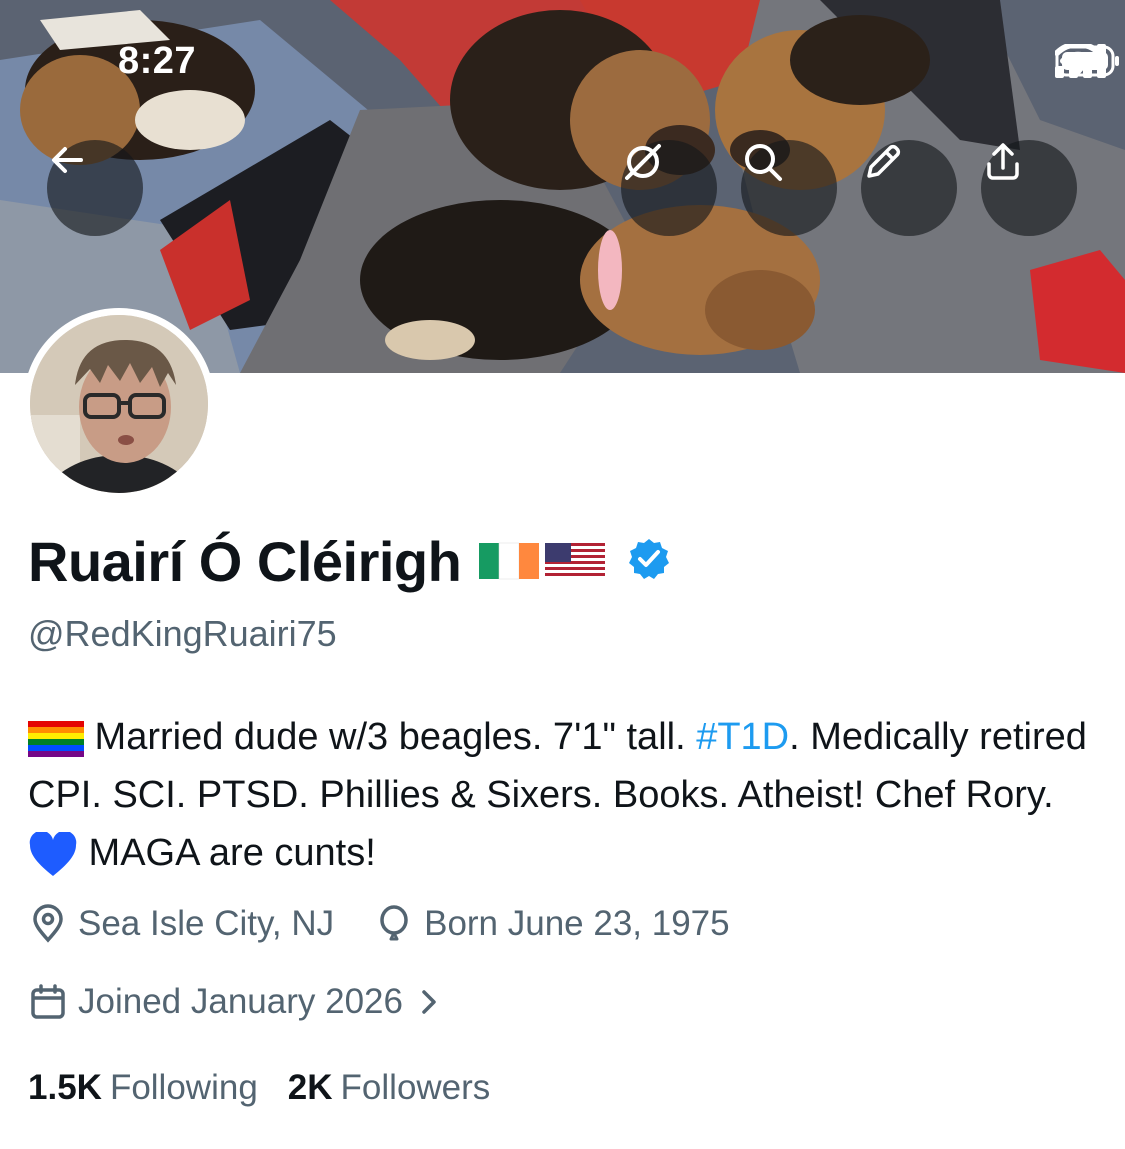 The height and width of the screenshot is (1149, 1125). I want to click on joined-text: Joined January 2026, so click(240, 1001).